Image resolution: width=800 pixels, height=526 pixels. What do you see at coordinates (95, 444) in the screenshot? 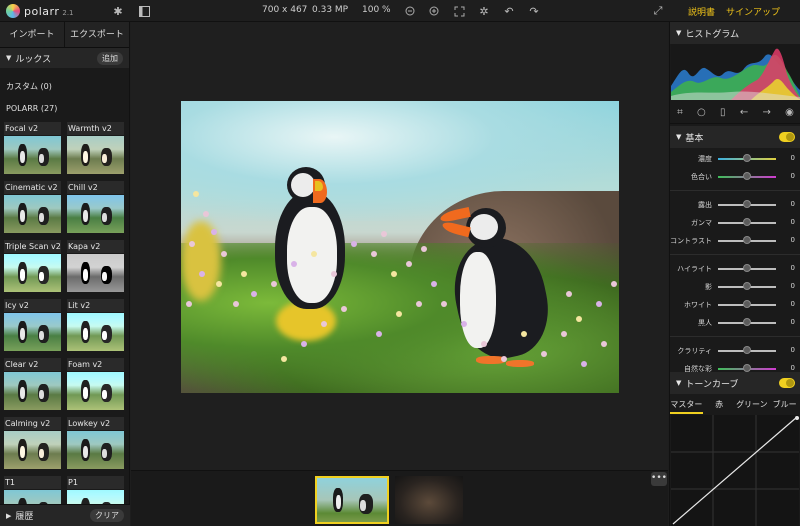
I see `filter-card: Lowkey v2` at bounding box center [95, 444].